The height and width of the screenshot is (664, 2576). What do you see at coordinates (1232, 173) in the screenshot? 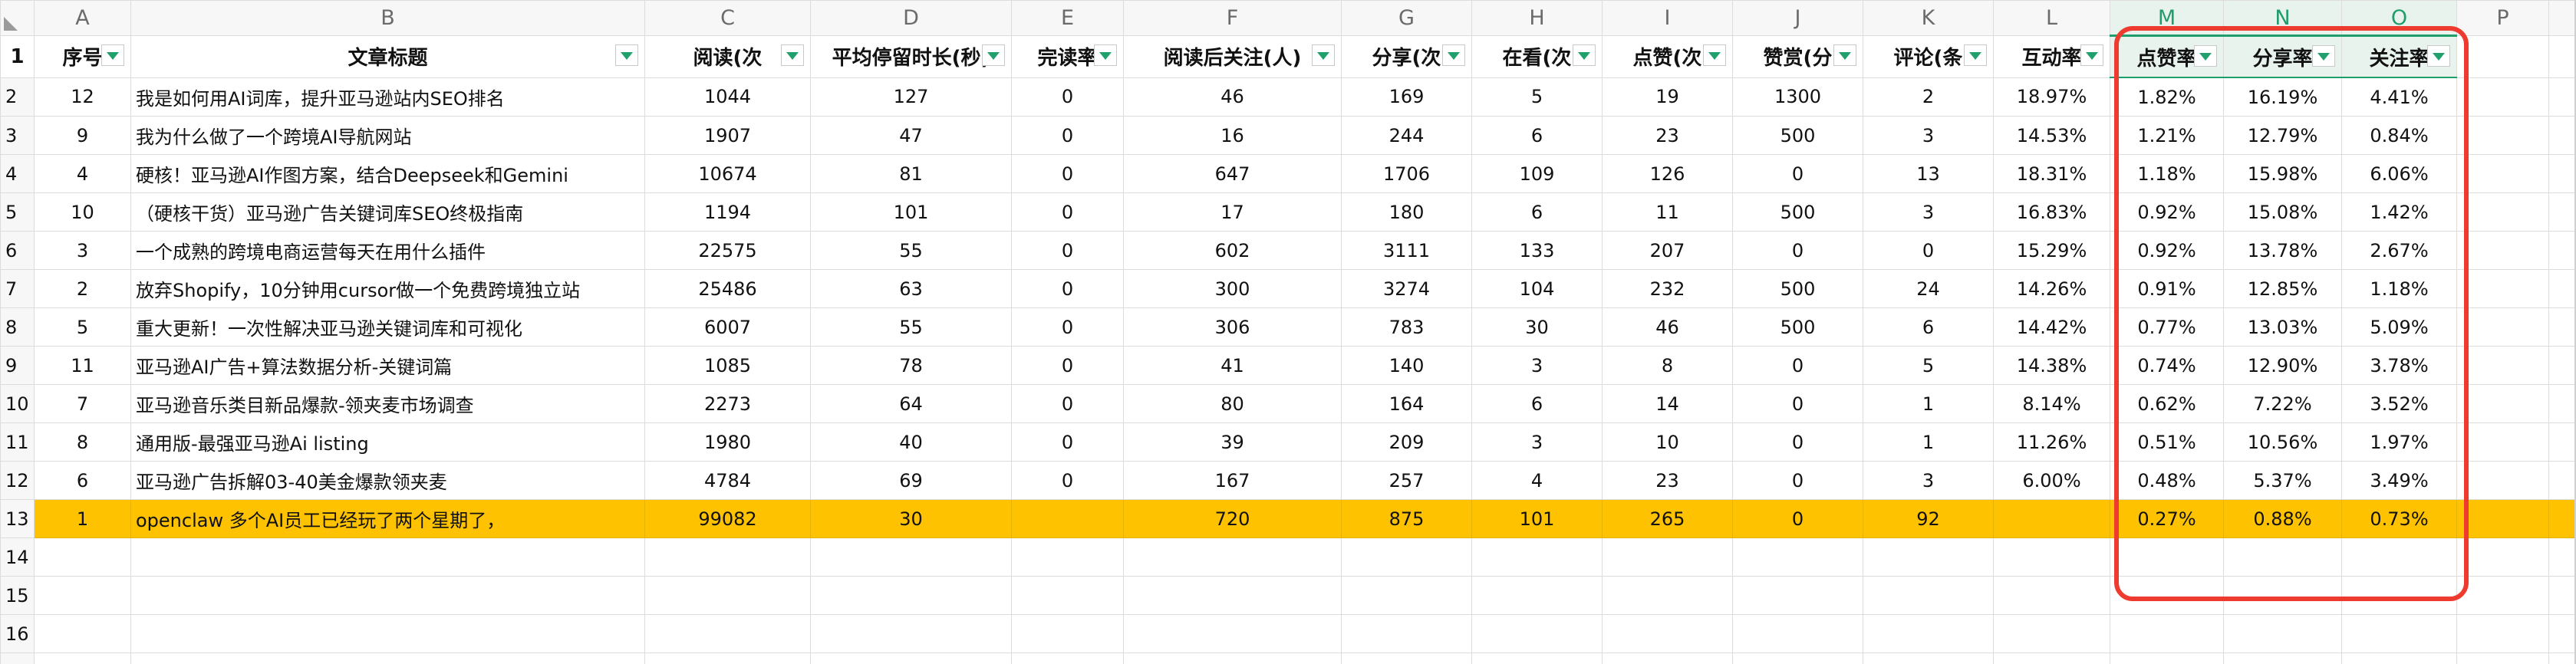
I see `cell-F: 647` at bounding box center [1232, 173].